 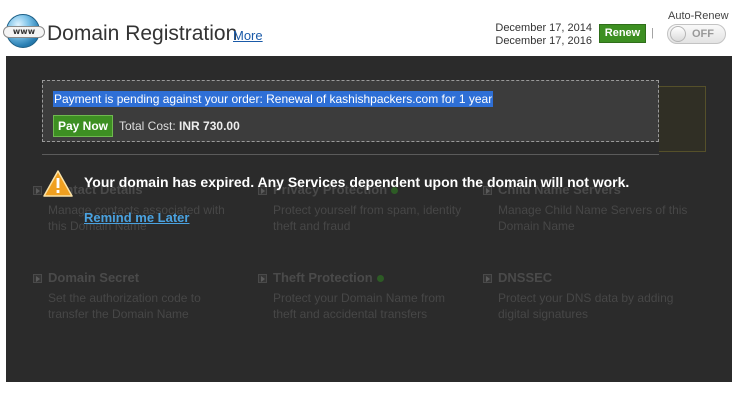 I want to click on date-registered: December 17, 2014, so click(x=543, y=28).